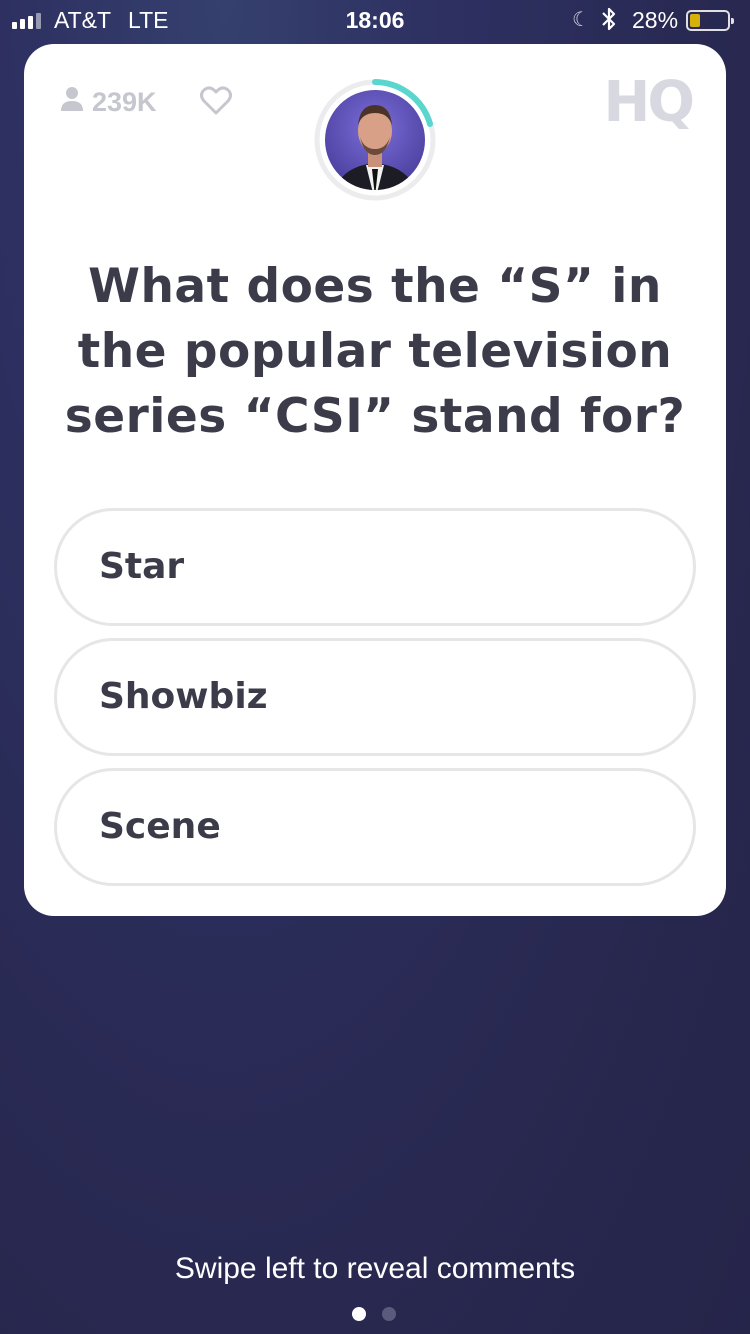  I want to click on battery-percent: 28%, so click(655, 20).